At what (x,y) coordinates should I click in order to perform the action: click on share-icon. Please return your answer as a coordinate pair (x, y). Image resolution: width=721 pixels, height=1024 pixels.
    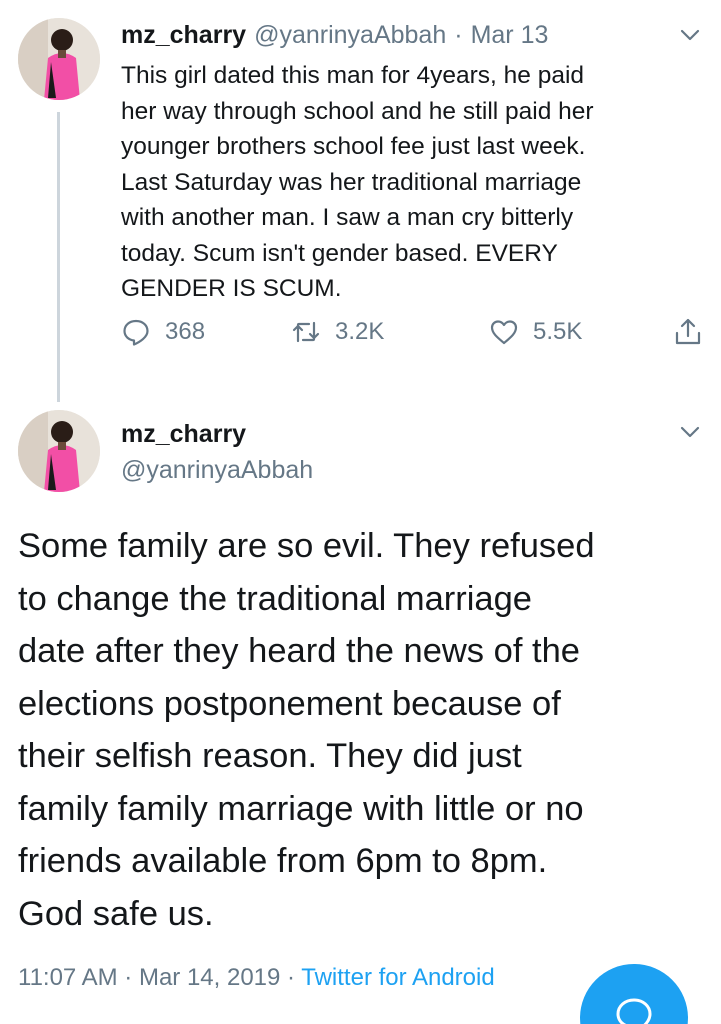
    Looking at the image, I should click on (688, 331).